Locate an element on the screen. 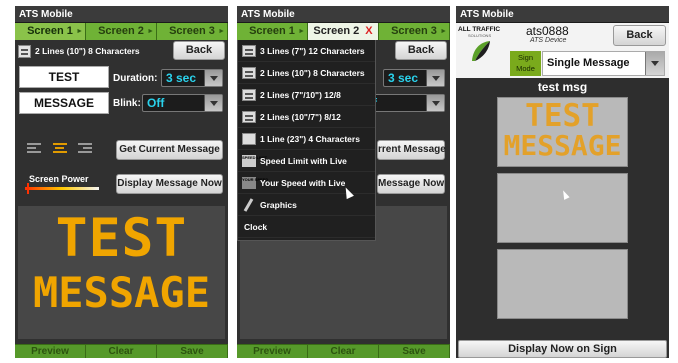 The height and width of the screenshot is (363, 678). menu-item-2-lines-10: 2 Lines (10") 8 Characters is located at coordinates (306, 73).